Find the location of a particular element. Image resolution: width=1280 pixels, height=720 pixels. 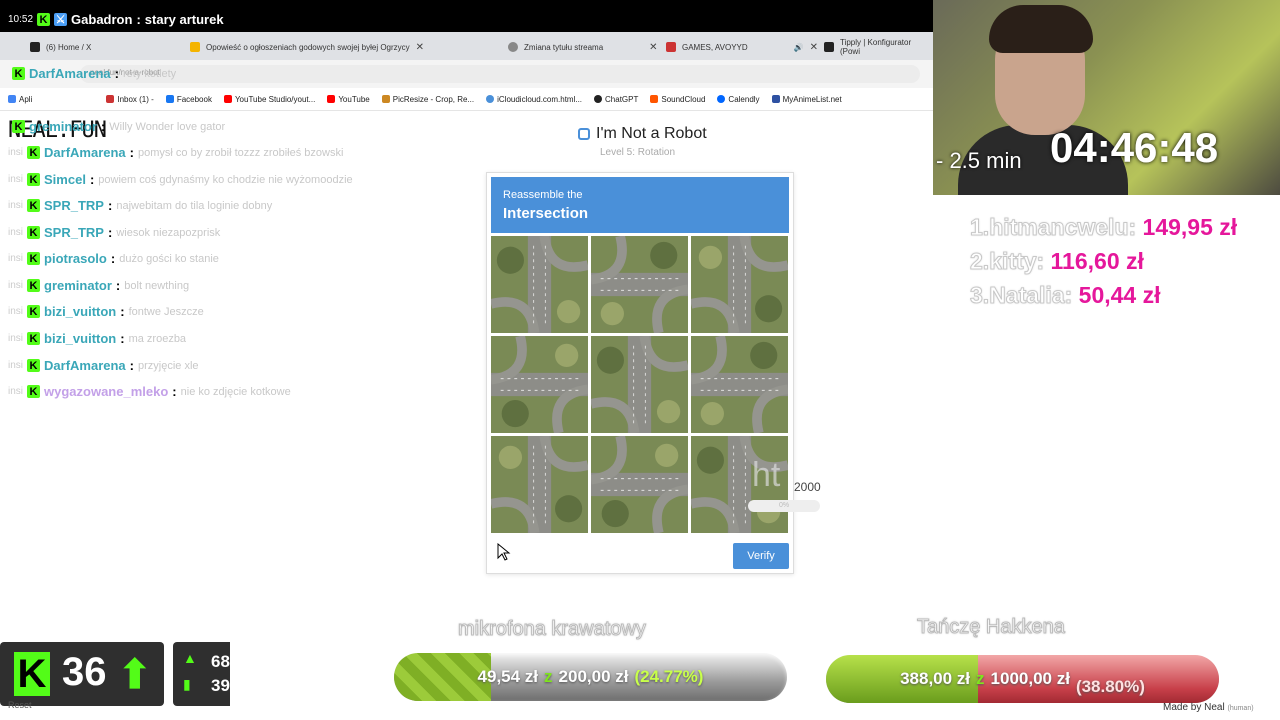

chat-text: najwebitam do tila loginie dobny is located at coordinates (194, 205).